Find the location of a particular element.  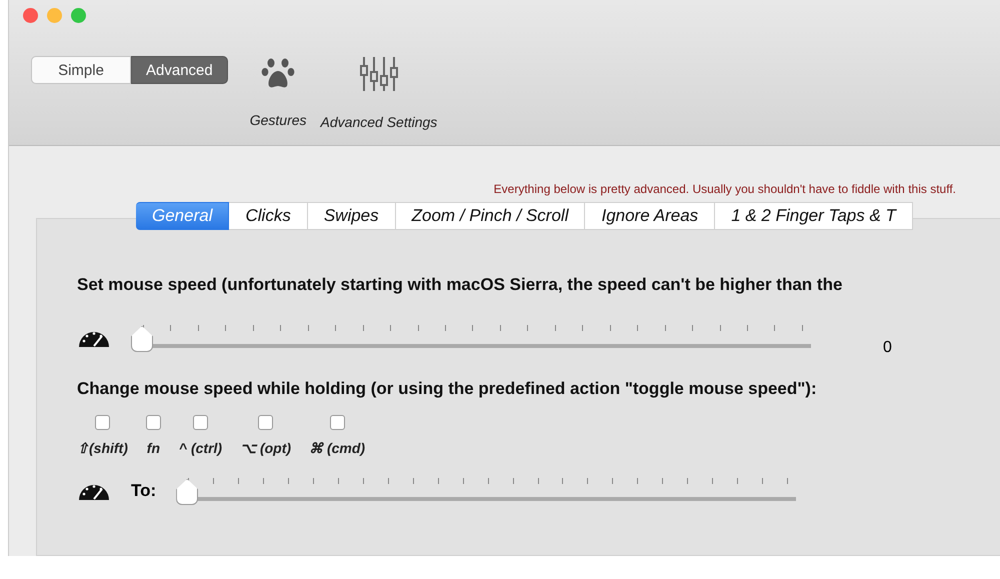

tab: Zoom / Pinch / Scroll is located at coordinates (491, 216).